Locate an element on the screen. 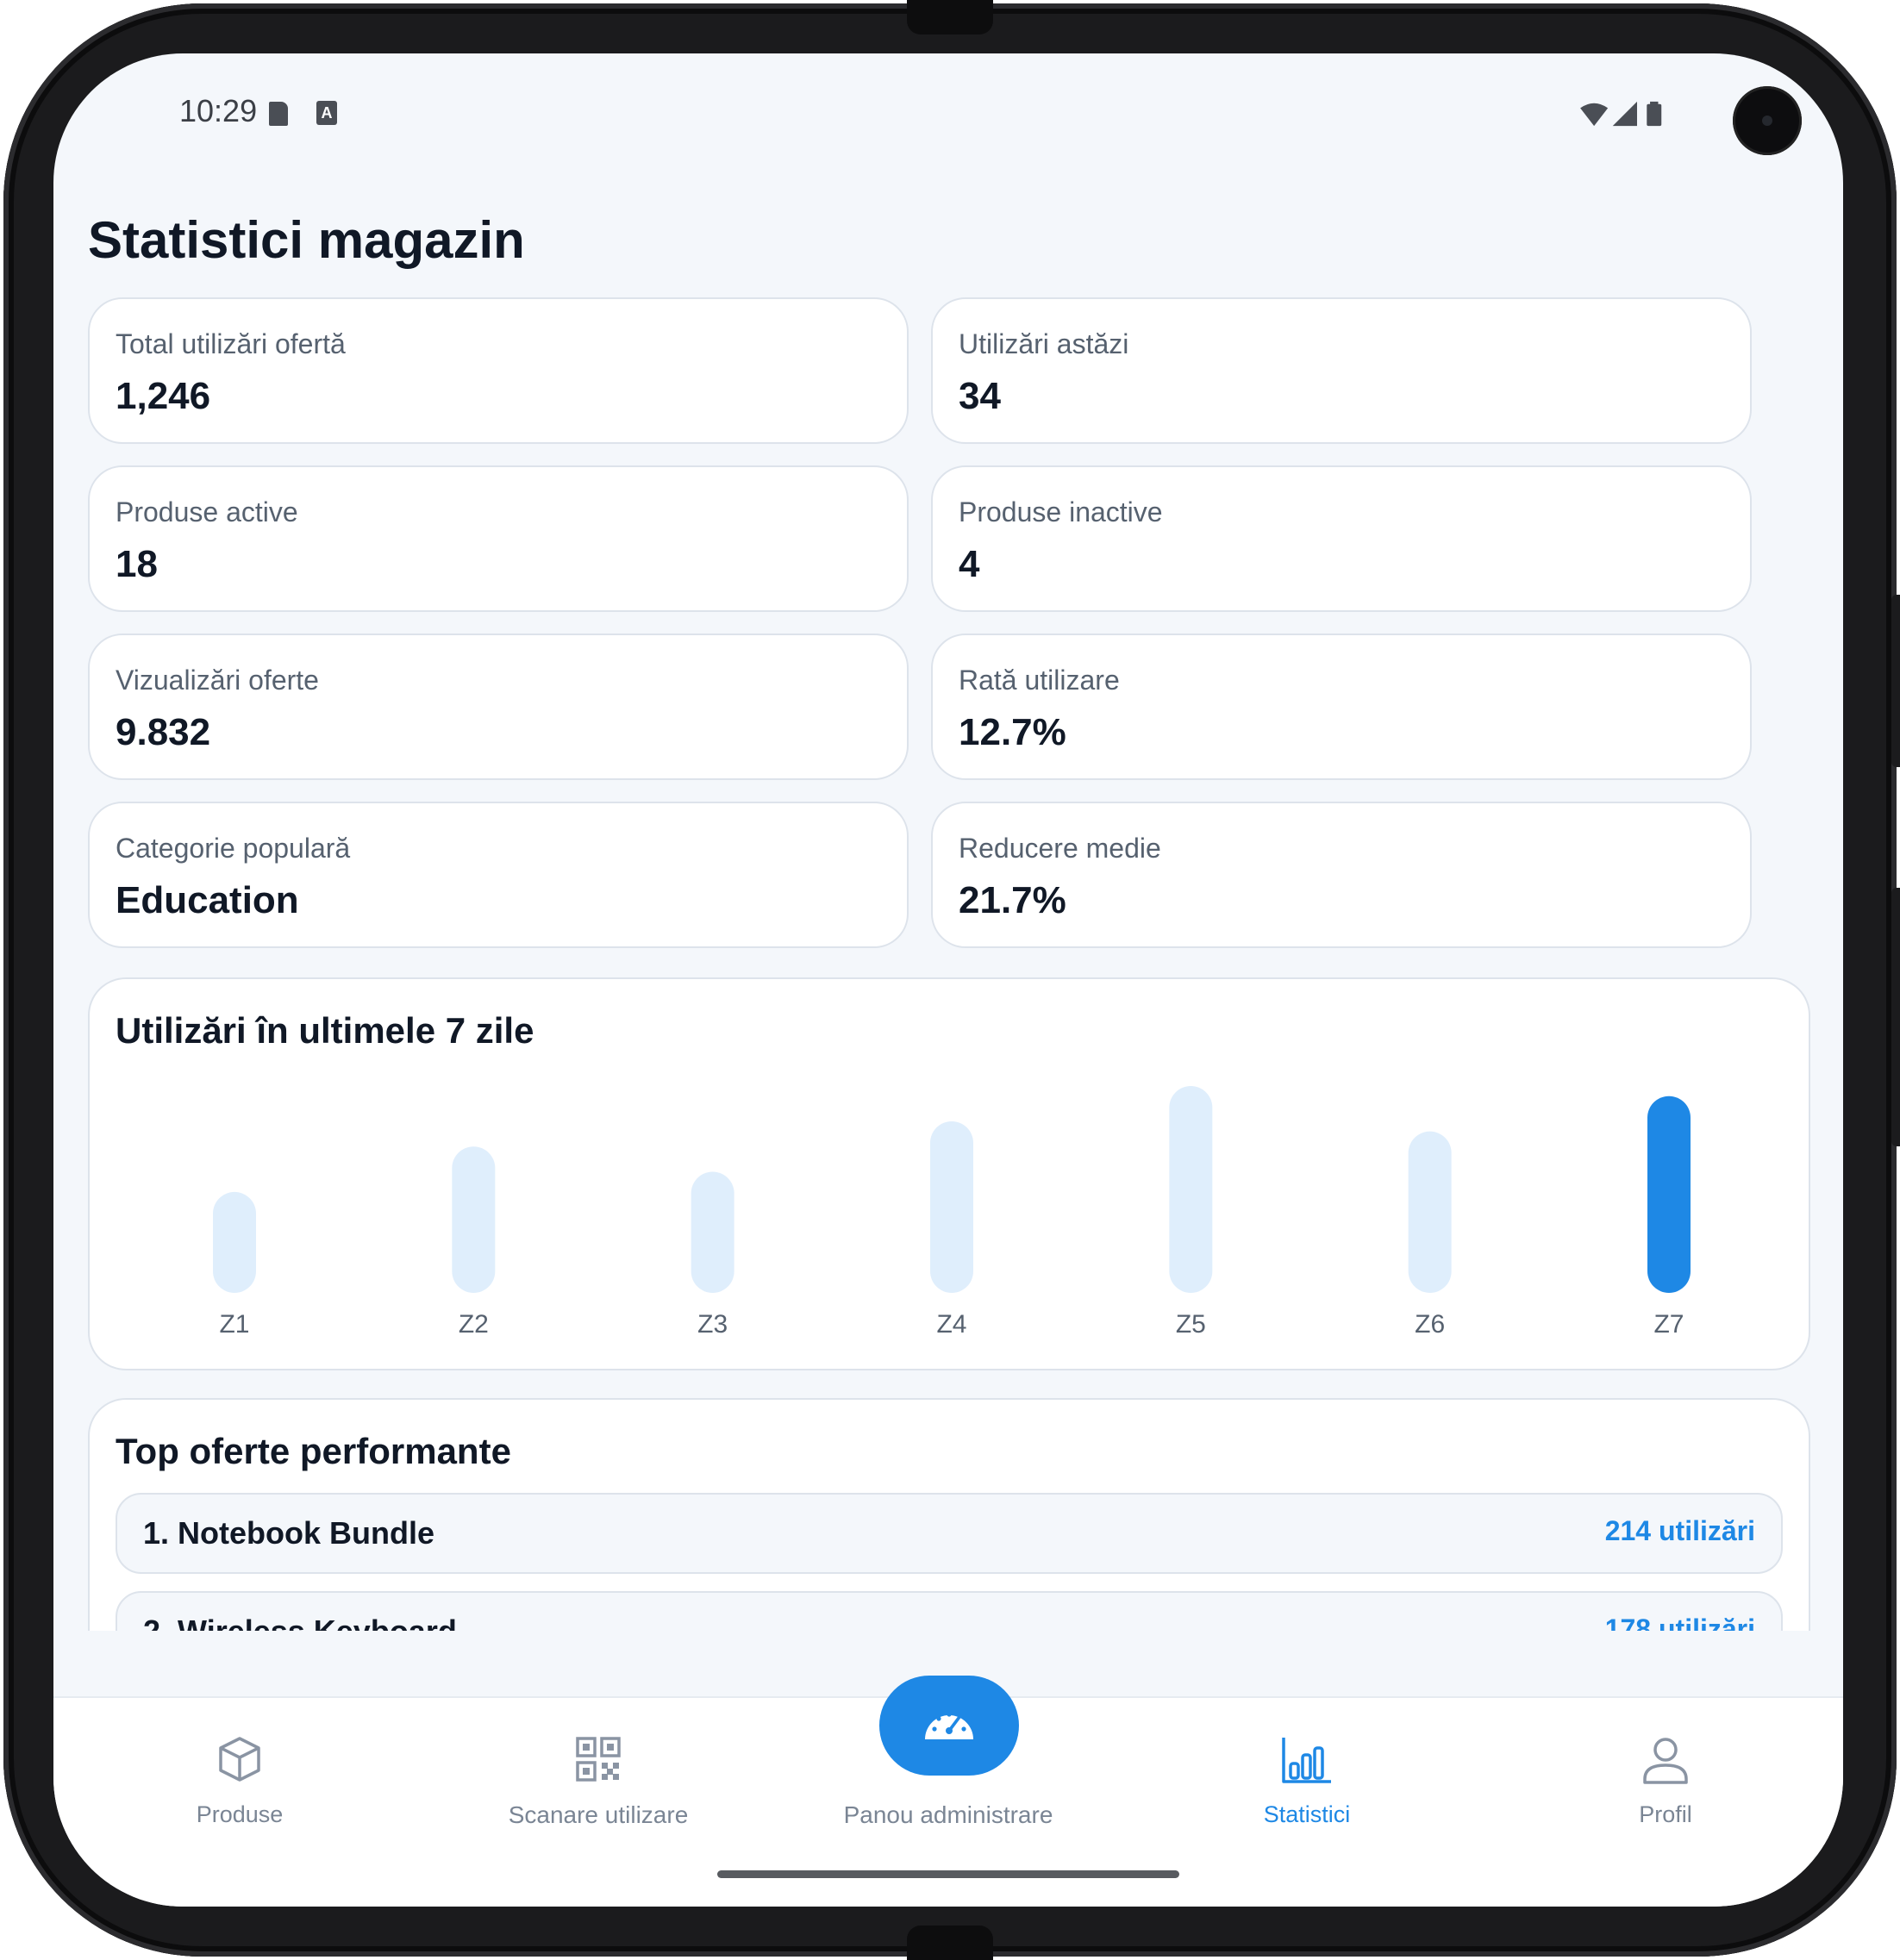 The image size is (1900, 1960). chart-tick-label: Z4 is located at coordinates (951, 1325).